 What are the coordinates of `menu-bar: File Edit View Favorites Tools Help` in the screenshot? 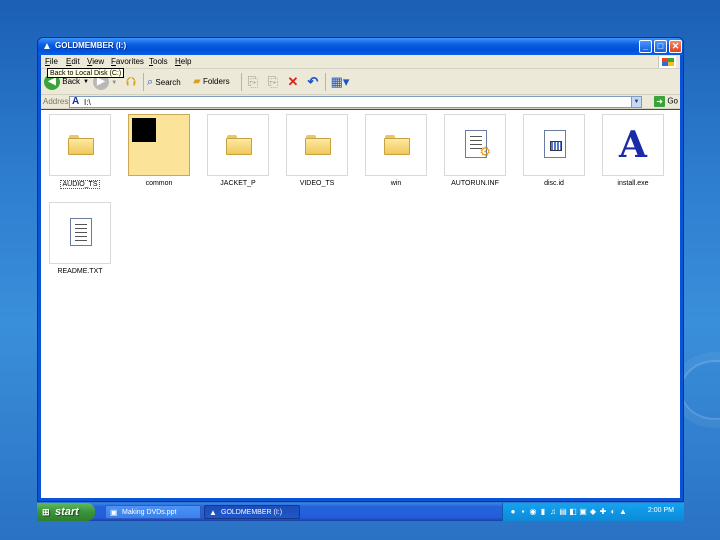 It's located at (360, 62).